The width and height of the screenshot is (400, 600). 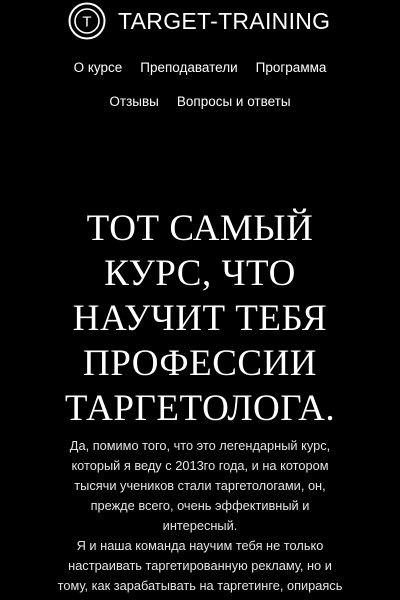 I want to click on nav-link-faq: Вопросы и ответы, so click(x=234, y=101).